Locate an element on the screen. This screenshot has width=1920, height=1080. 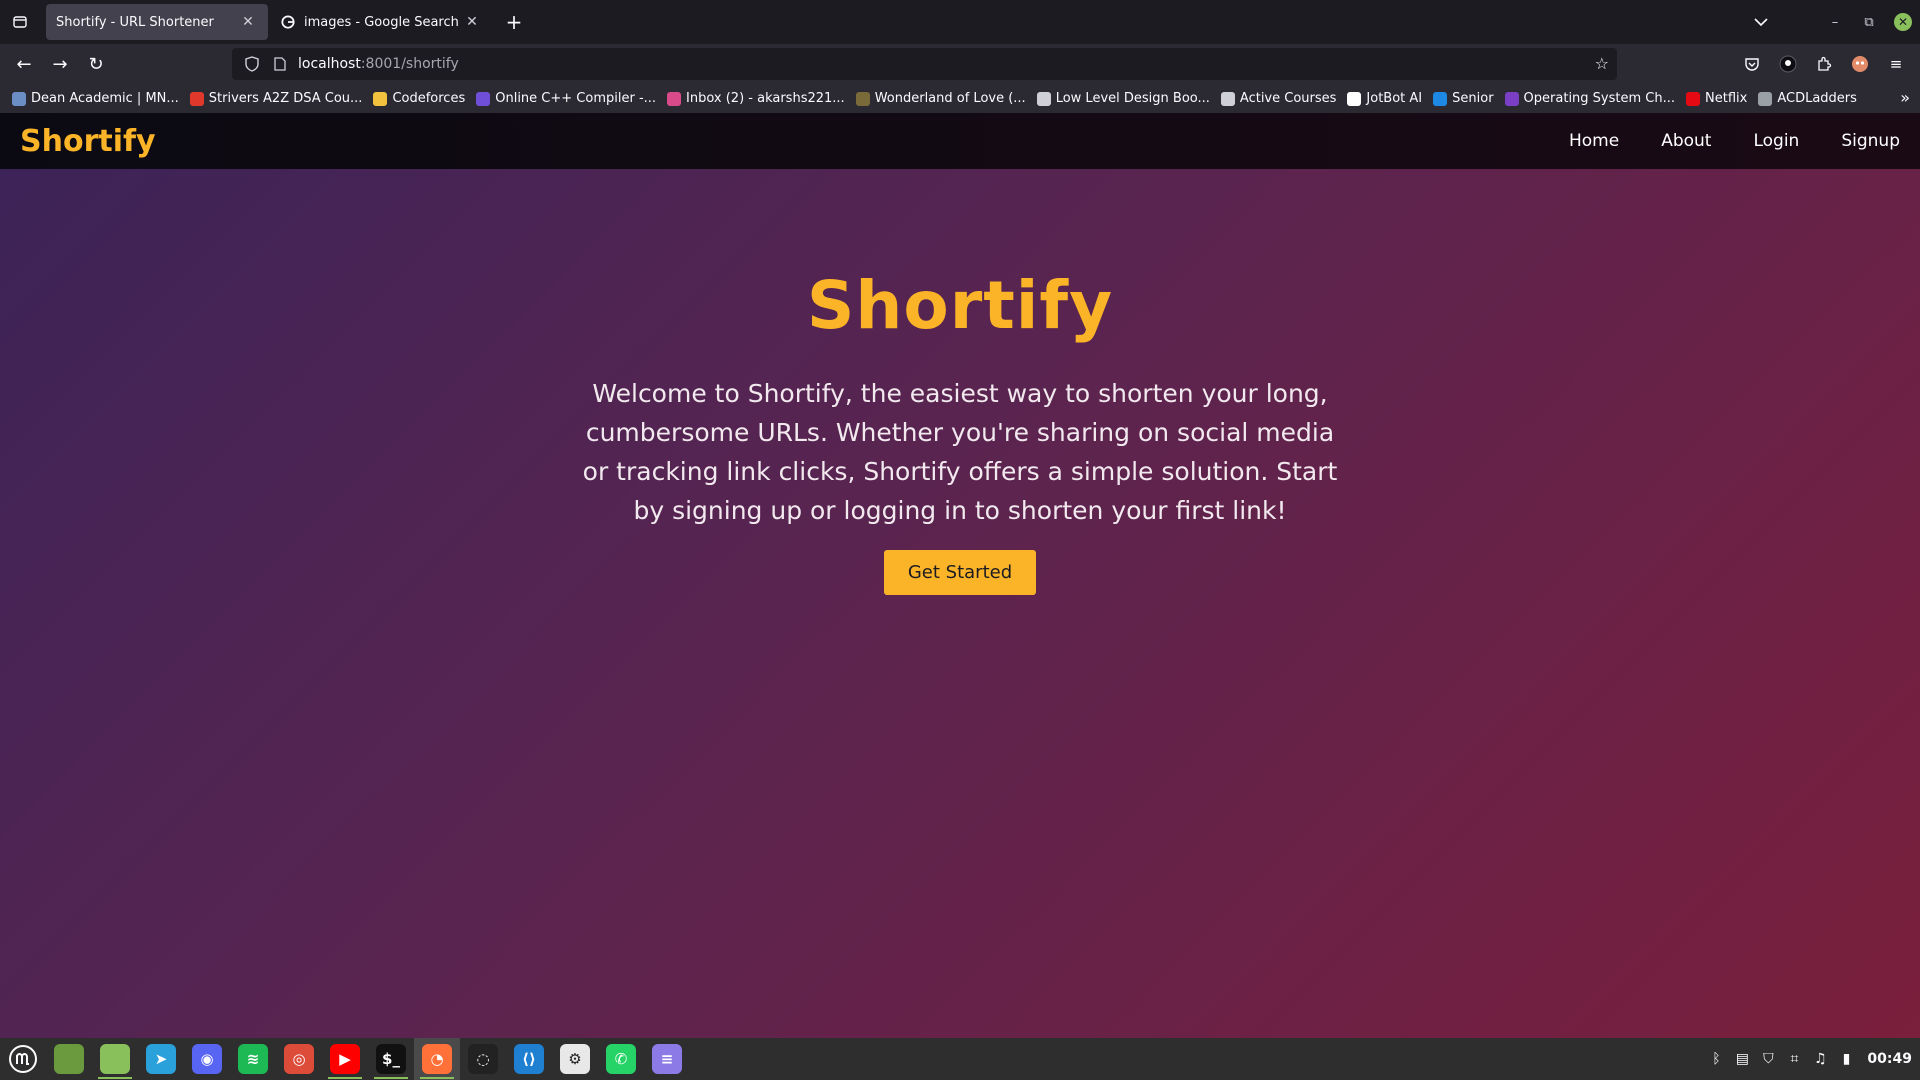
spotify-icon: ≋ is located at coordinates (253, 1059).